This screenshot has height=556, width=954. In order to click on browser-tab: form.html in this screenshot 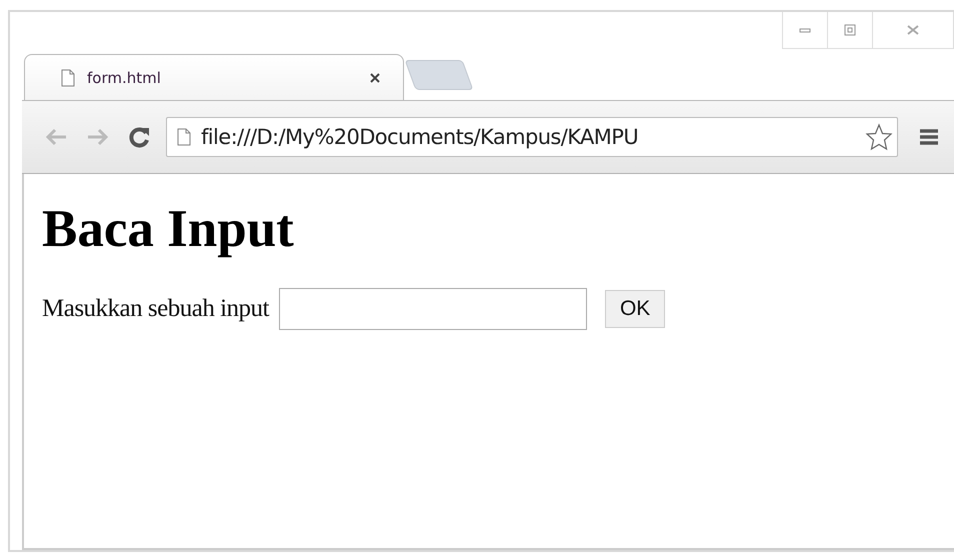, I will do `click(214, 77)`.